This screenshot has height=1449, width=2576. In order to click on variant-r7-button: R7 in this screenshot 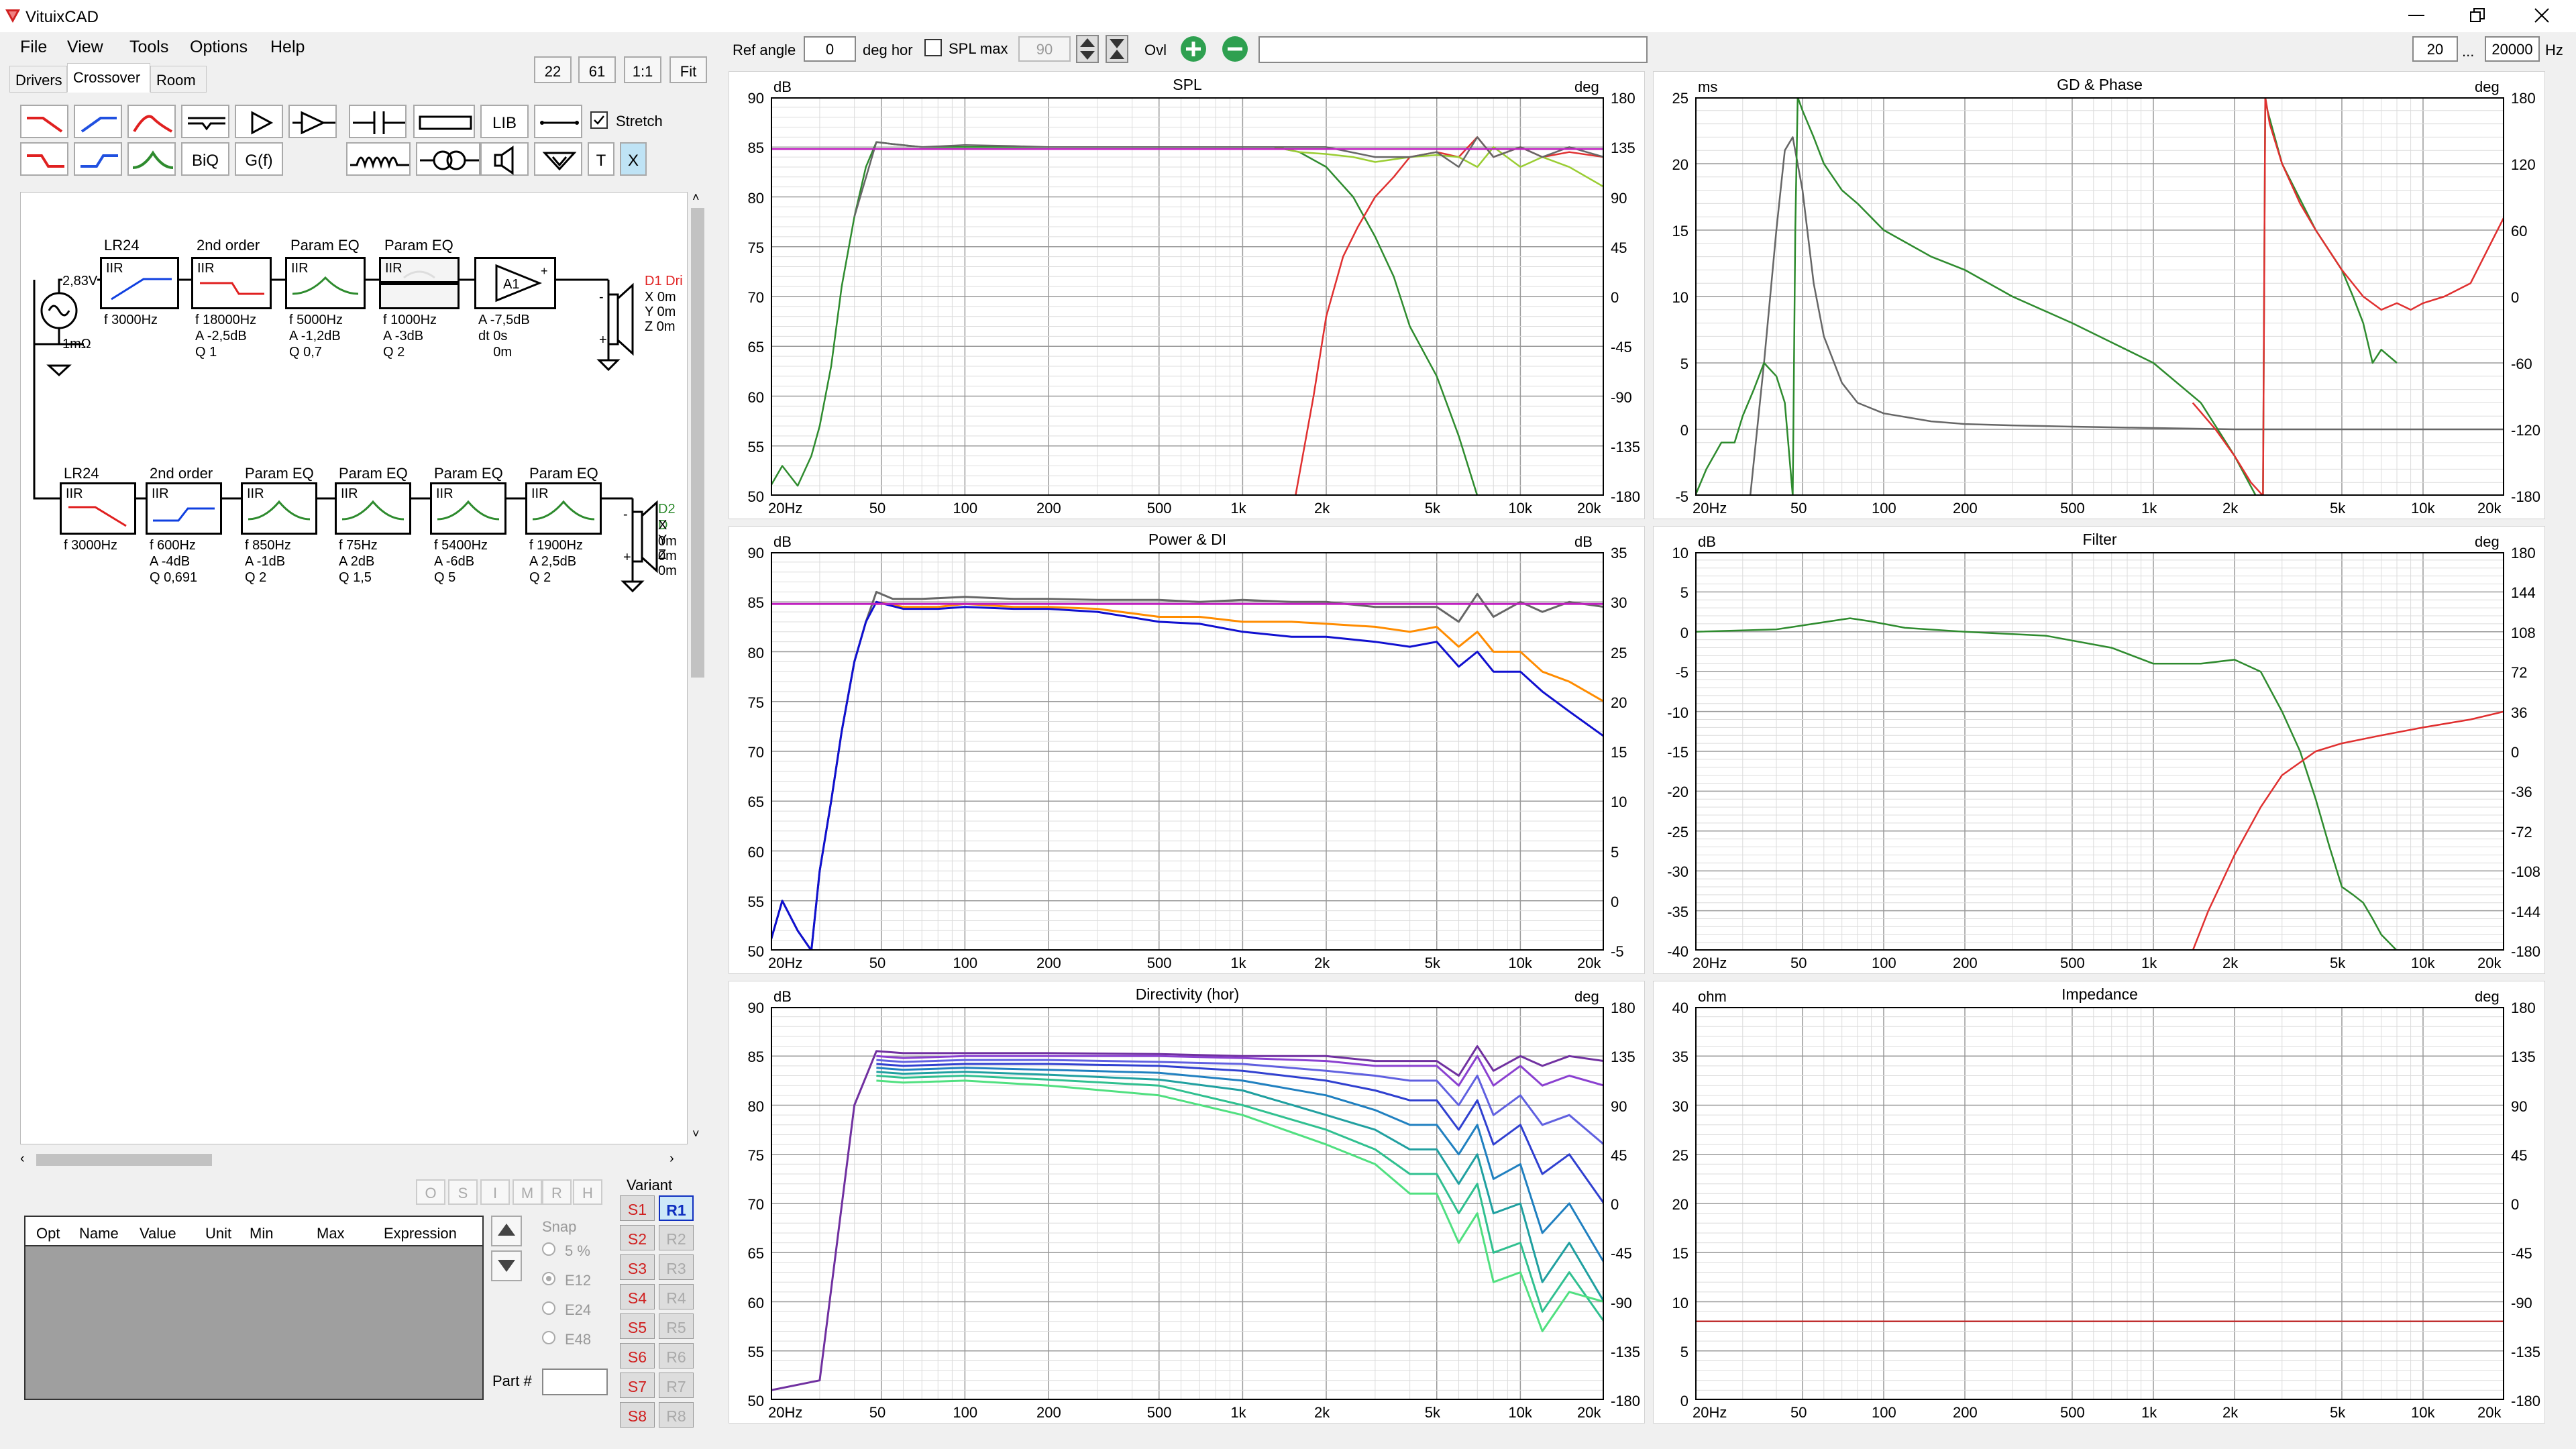, I will do `click(676, 1385)`.